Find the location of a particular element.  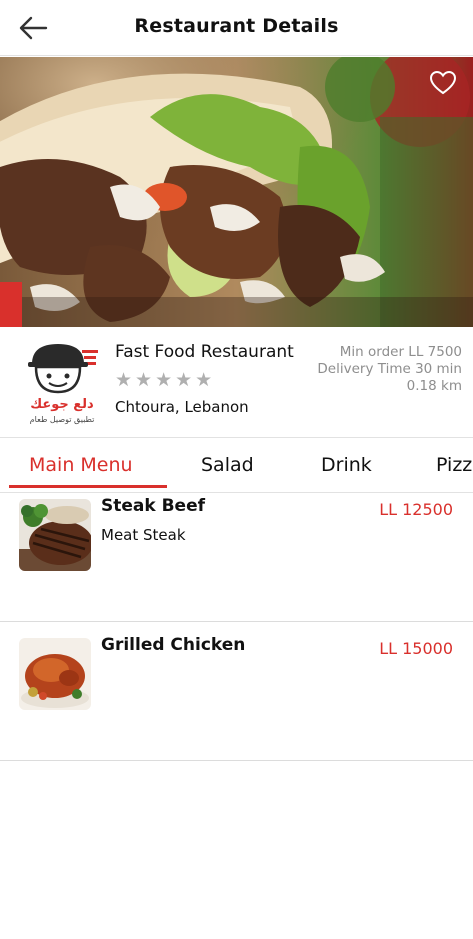

menu-item-description: Meat Steak is located at coordinates (143, 535).